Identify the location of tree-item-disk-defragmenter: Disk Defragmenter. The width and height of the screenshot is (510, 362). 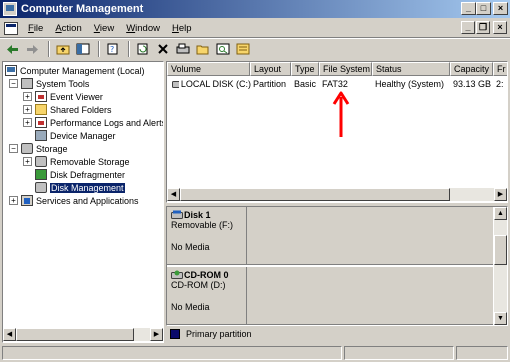
(80, 174).